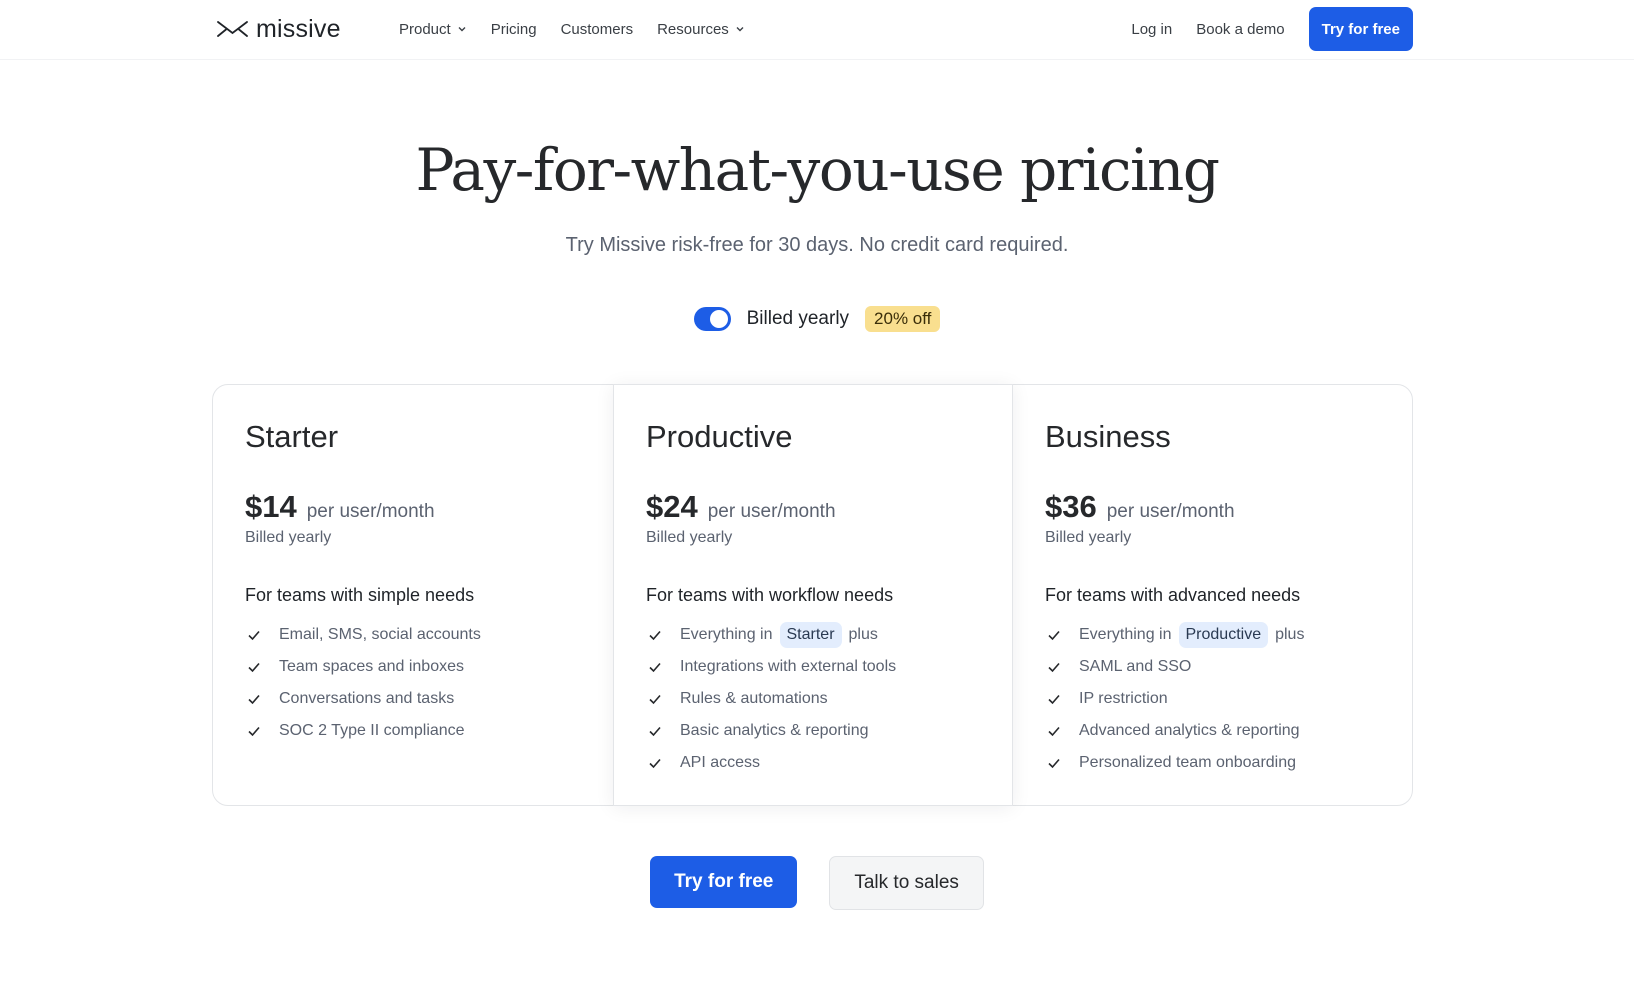  What do you see at coordinates (1188, 762) in the screenshot?
I see `feature-text: Personalized team onboarding` at bounding box center [1188, 762].